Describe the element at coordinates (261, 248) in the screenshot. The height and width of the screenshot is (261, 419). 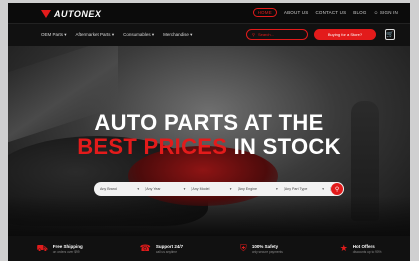
I see `feature-safety: ⛨ 100% Safety only secure payments` at that location.